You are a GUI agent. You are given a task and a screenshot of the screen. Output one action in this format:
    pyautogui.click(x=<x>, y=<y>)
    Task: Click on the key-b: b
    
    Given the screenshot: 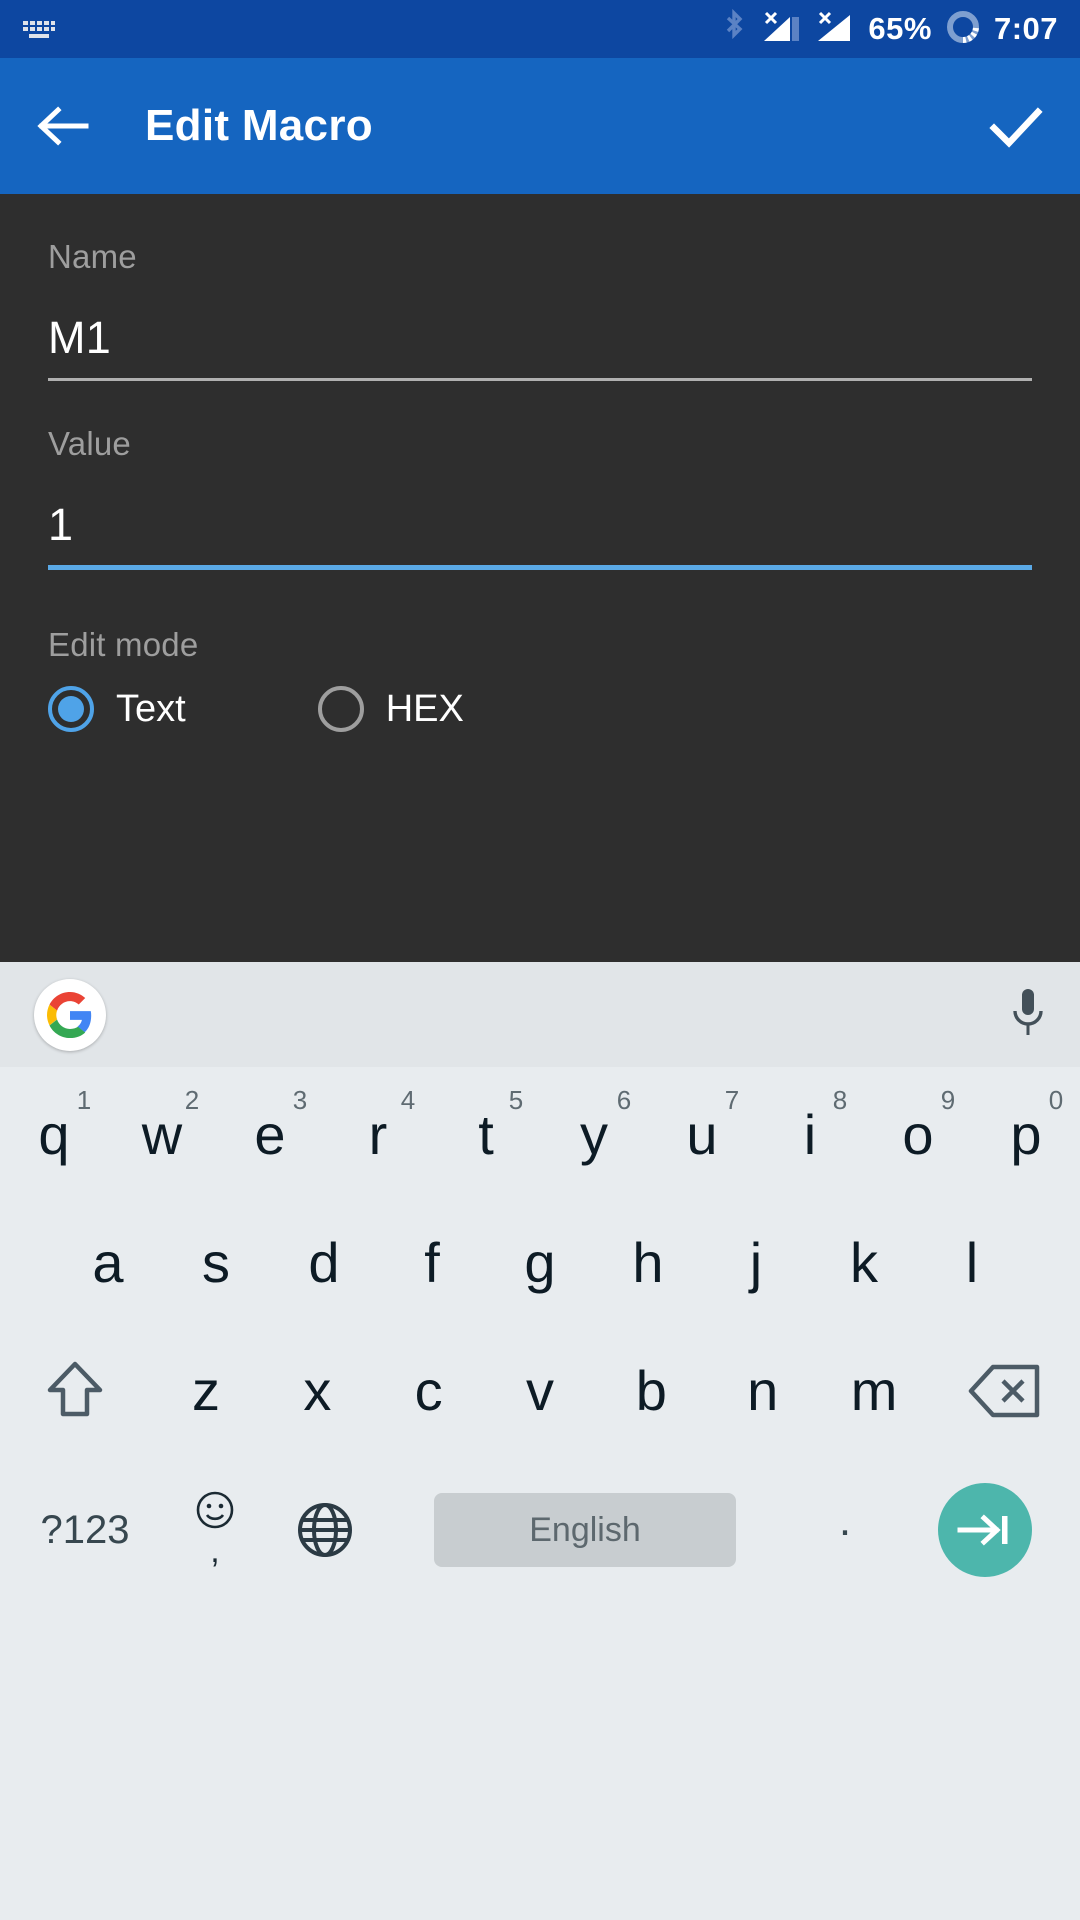 What is the action you would take?
    pyautogui.click(x=651, y=1391)
    